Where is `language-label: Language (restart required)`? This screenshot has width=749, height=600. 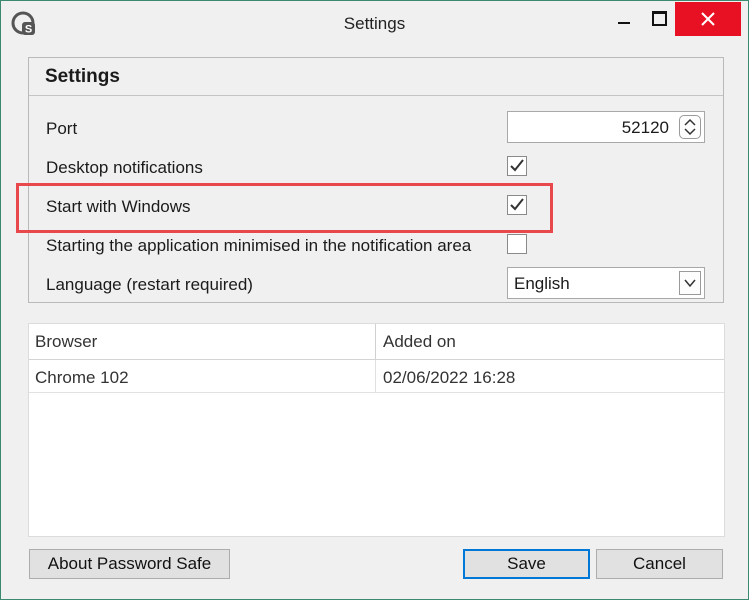 language-label: Language (restart required) is located at coordinates (149, 284).